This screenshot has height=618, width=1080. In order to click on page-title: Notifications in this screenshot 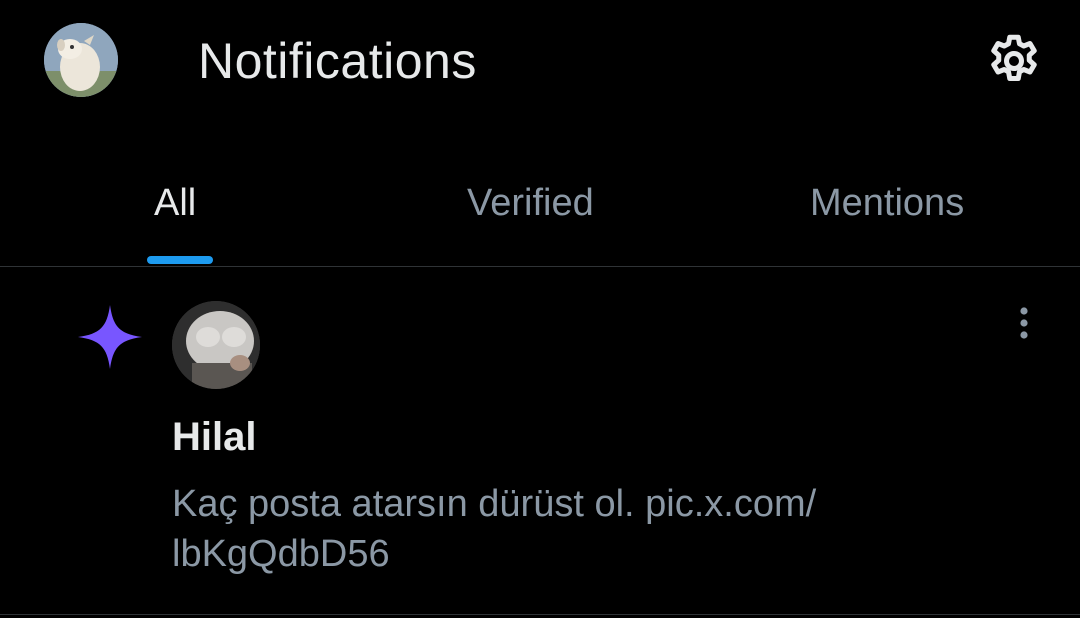, I will do `click(337, 61)`.